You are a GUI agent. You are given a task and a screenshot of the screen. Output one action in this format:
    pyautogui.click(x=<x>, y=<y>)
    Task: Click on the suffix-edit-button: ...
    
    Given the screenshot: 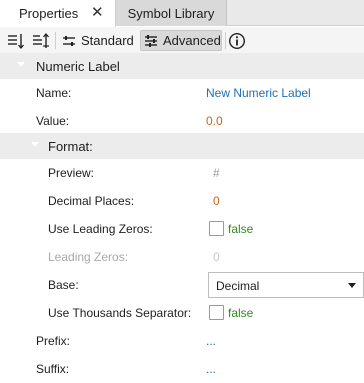 What is the action you would take?
    pyautogui.click(x=211, y=369)
    